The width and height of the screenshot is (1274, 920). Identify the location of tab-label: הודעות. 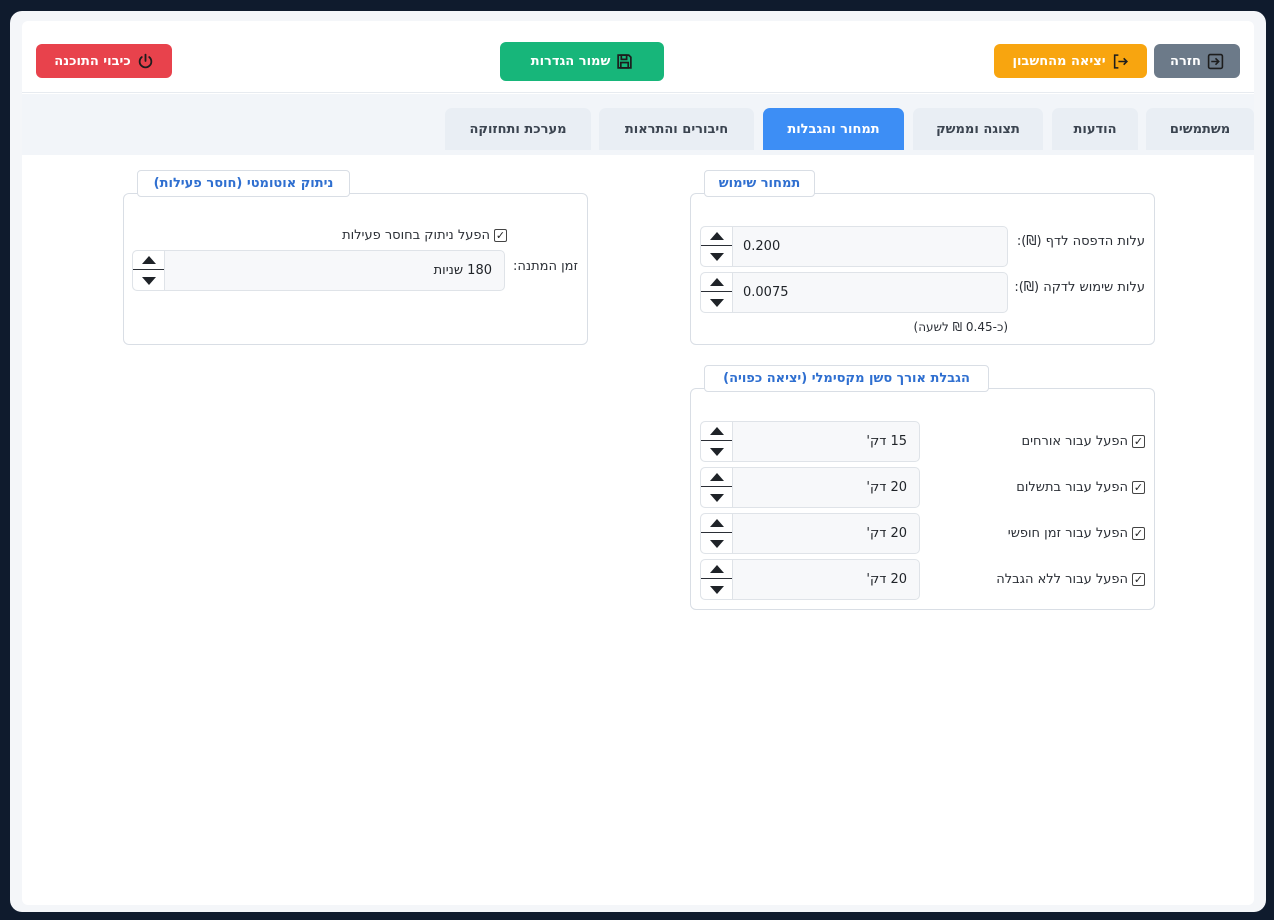
(1095, 129).